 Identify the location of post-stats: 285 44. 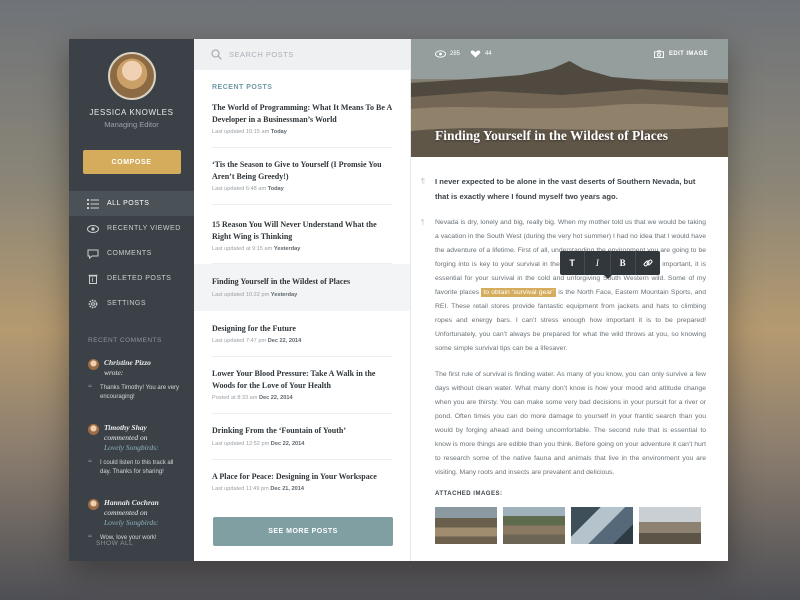
(468, 54).